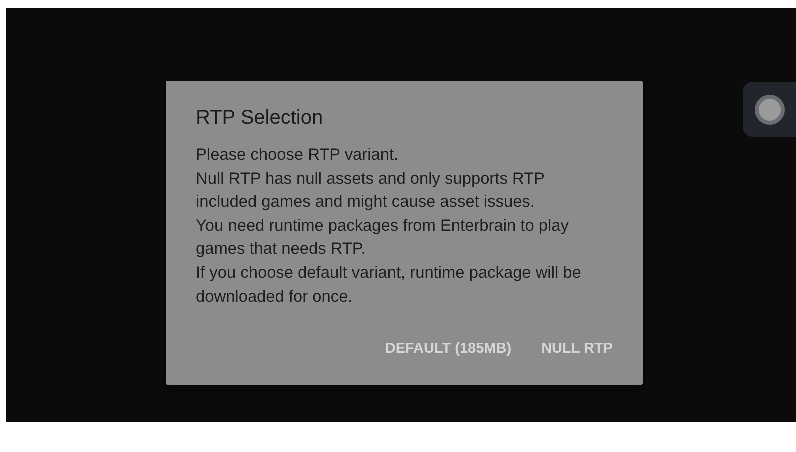  I want to click on dialog-message: If you choose default variant, runtime package will be downloaded for once., so click(389, 285).